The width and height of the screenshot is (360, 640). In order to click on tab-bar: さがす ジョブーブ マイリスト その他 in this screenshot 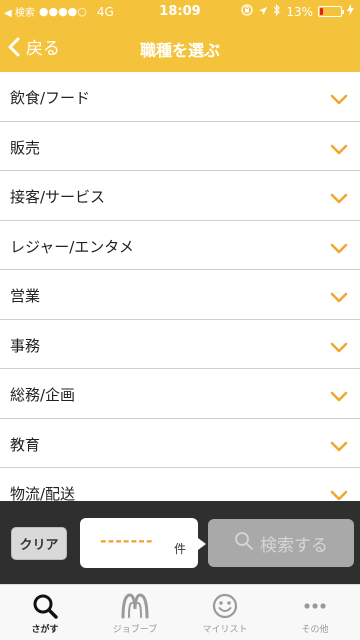, I will do `click(180, 612)`.